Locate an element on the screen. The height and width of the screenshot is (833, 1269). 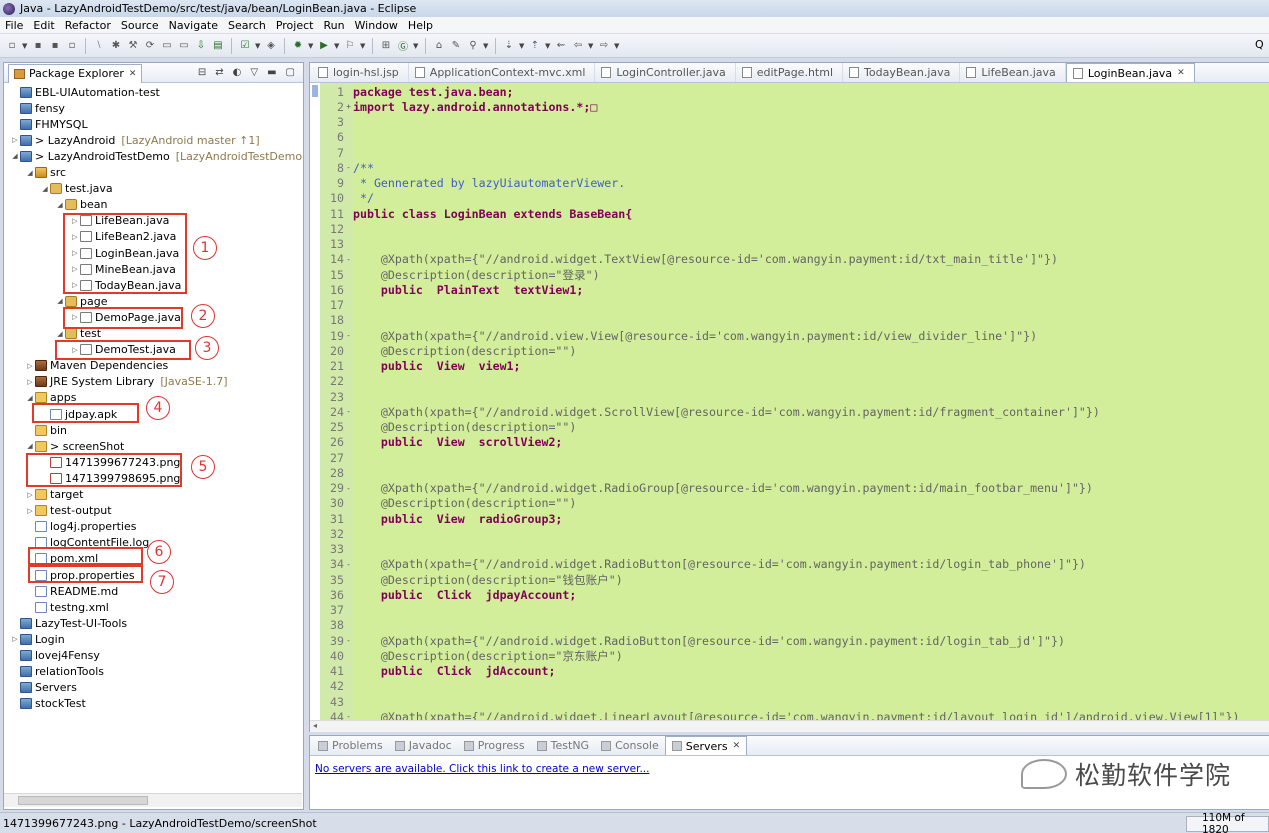
tree-item: ▷ JRE System Library [JavaSE-1.7] is located at coordinates (126, 382).